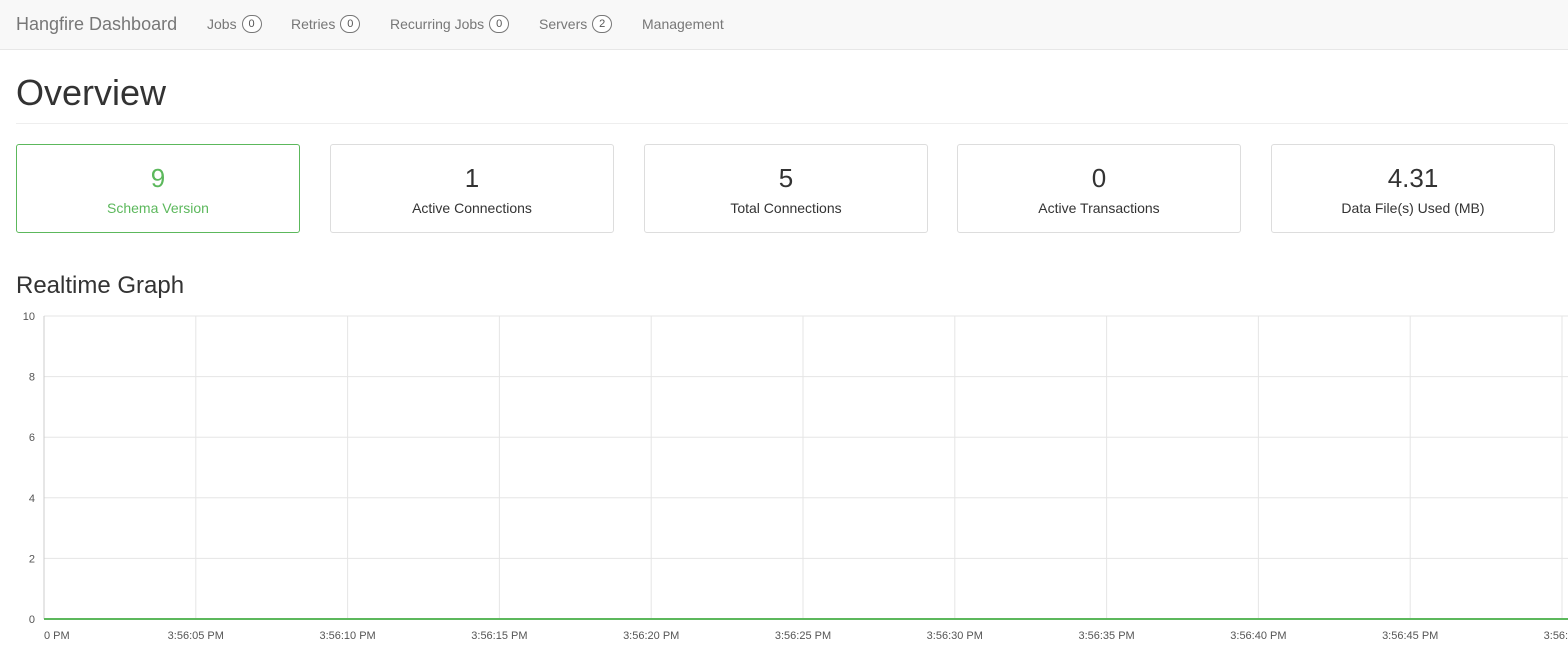 The width and height of the screenshot is (1568, 662). Describe the element at coordinates (1106, 636) in the screenshot. I see `x-tick-label: 3:56:35 PM` at that location.